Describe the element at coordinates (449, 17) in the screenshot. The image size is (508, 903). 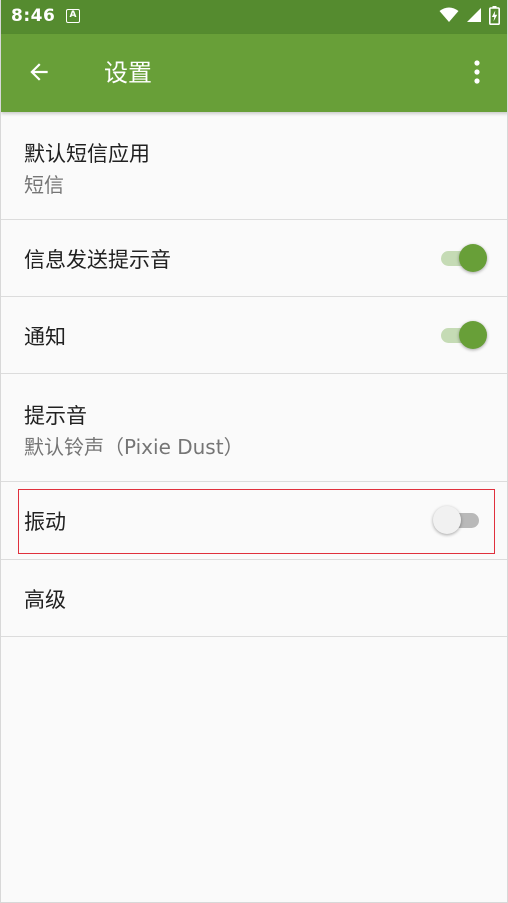
I see `wifi-icon` at that location.